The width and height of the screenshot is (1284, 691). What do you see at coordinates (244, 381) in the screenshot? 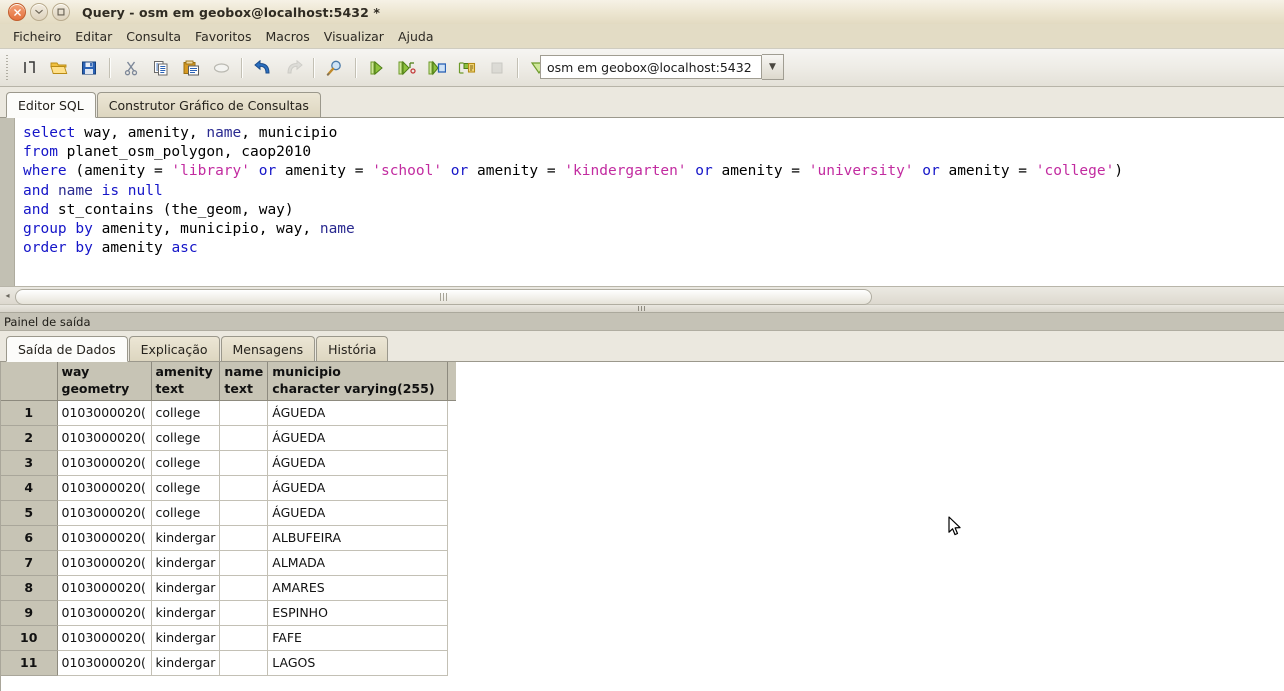
I see `grid-column-header-name: name text` at bounding box center [244, 381].